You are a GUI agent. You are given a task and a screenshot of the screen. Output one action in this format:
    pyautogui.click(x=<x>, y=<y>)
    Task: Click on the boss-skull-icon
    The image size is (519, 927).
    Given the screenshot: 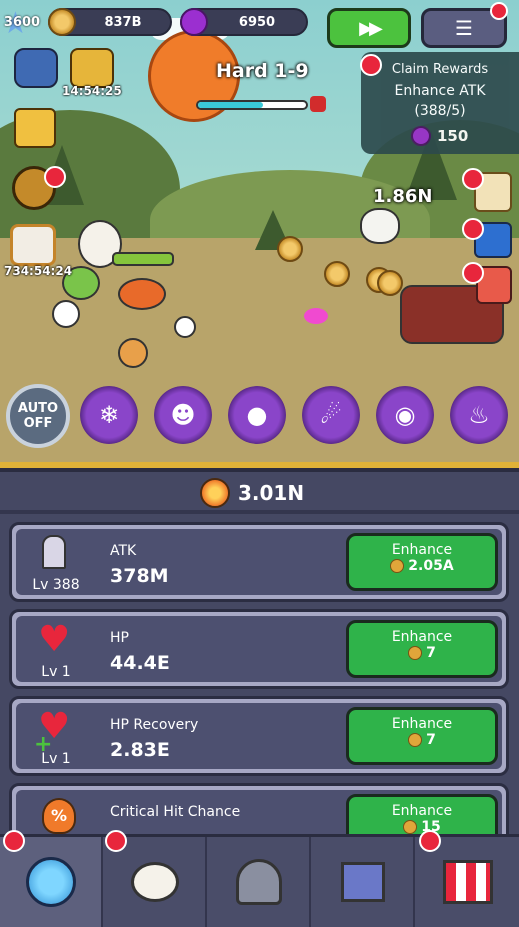 What is the action you would take?
    pyautogui.click(x=318, y=104)
    